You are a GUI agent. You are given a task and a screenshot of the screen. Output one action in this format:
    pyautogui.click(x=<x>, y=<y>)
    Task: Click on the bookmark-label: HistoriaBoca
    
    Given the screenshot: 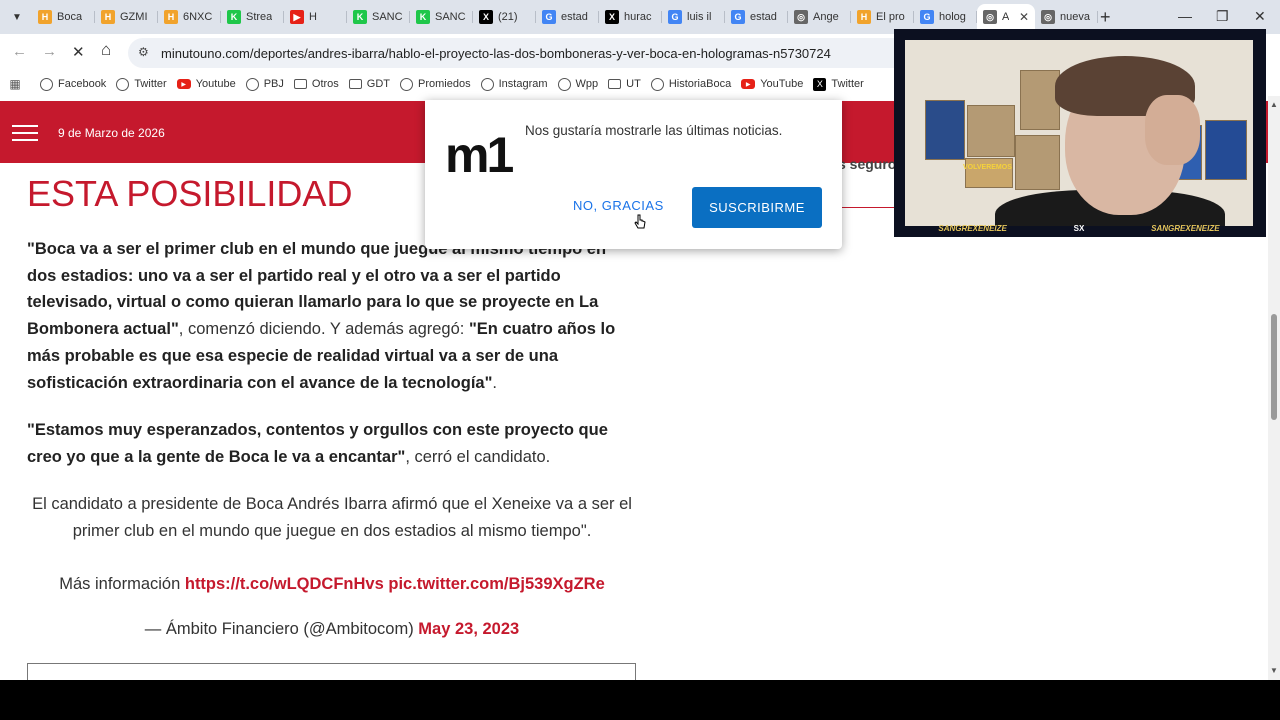 What is the action you would take?
    pyautogui.click(x=700, y=84)
    